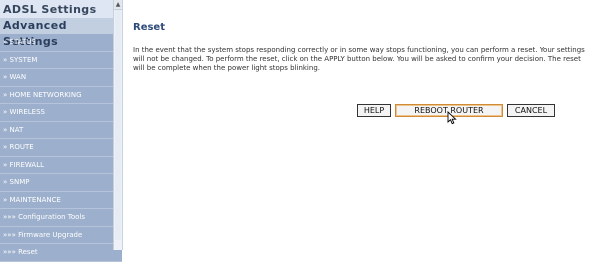 The height and width of the screenshot is (262, 595). Describe the element at coordinates (61, 148) in the screenshot. I see `sidebar-item-route: » ROUTE` at that location.